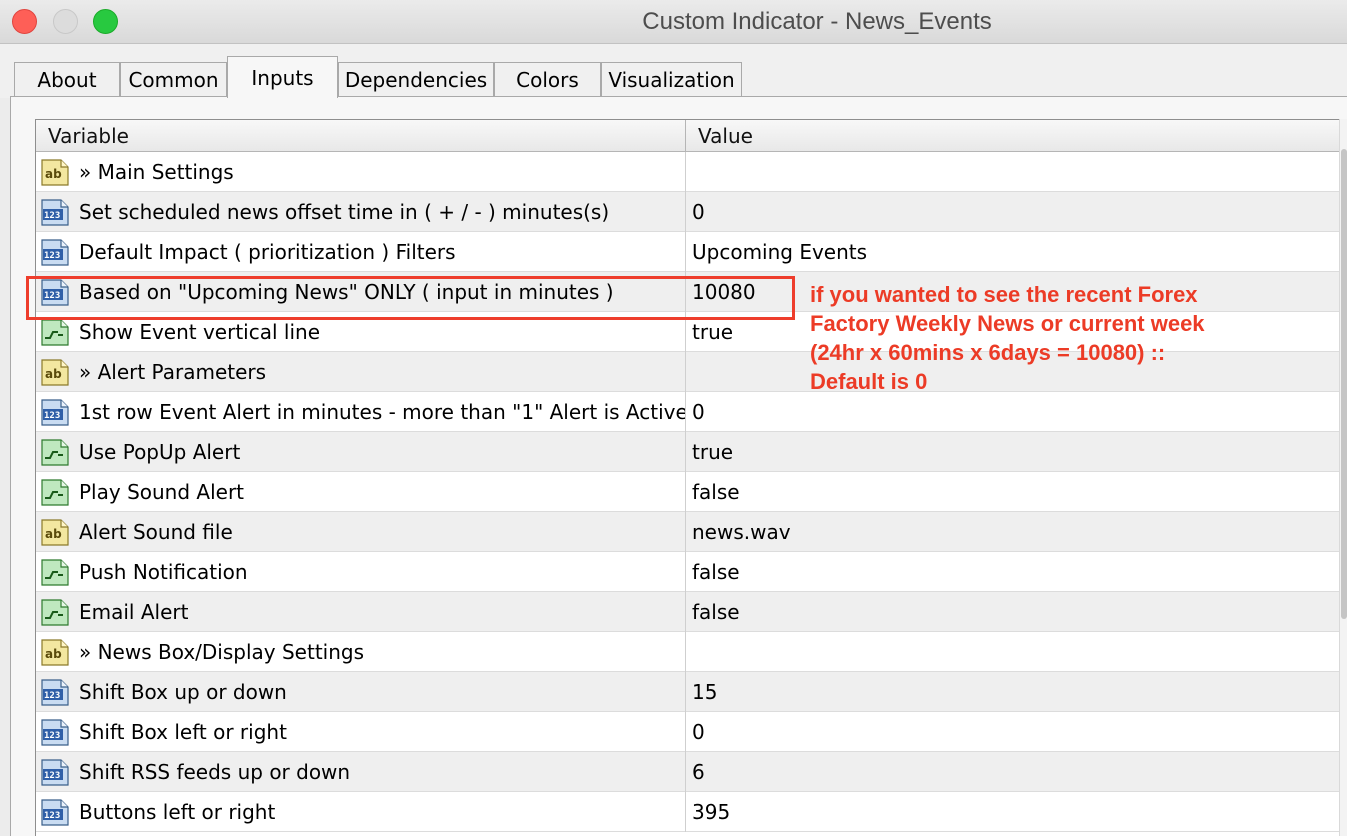 This screenshot has width=1347, height=836. What do you see at coordinates (177, 812) in the screenshot?
I see `variable-name: Buttons left or right` at bounding box center [177, 812].